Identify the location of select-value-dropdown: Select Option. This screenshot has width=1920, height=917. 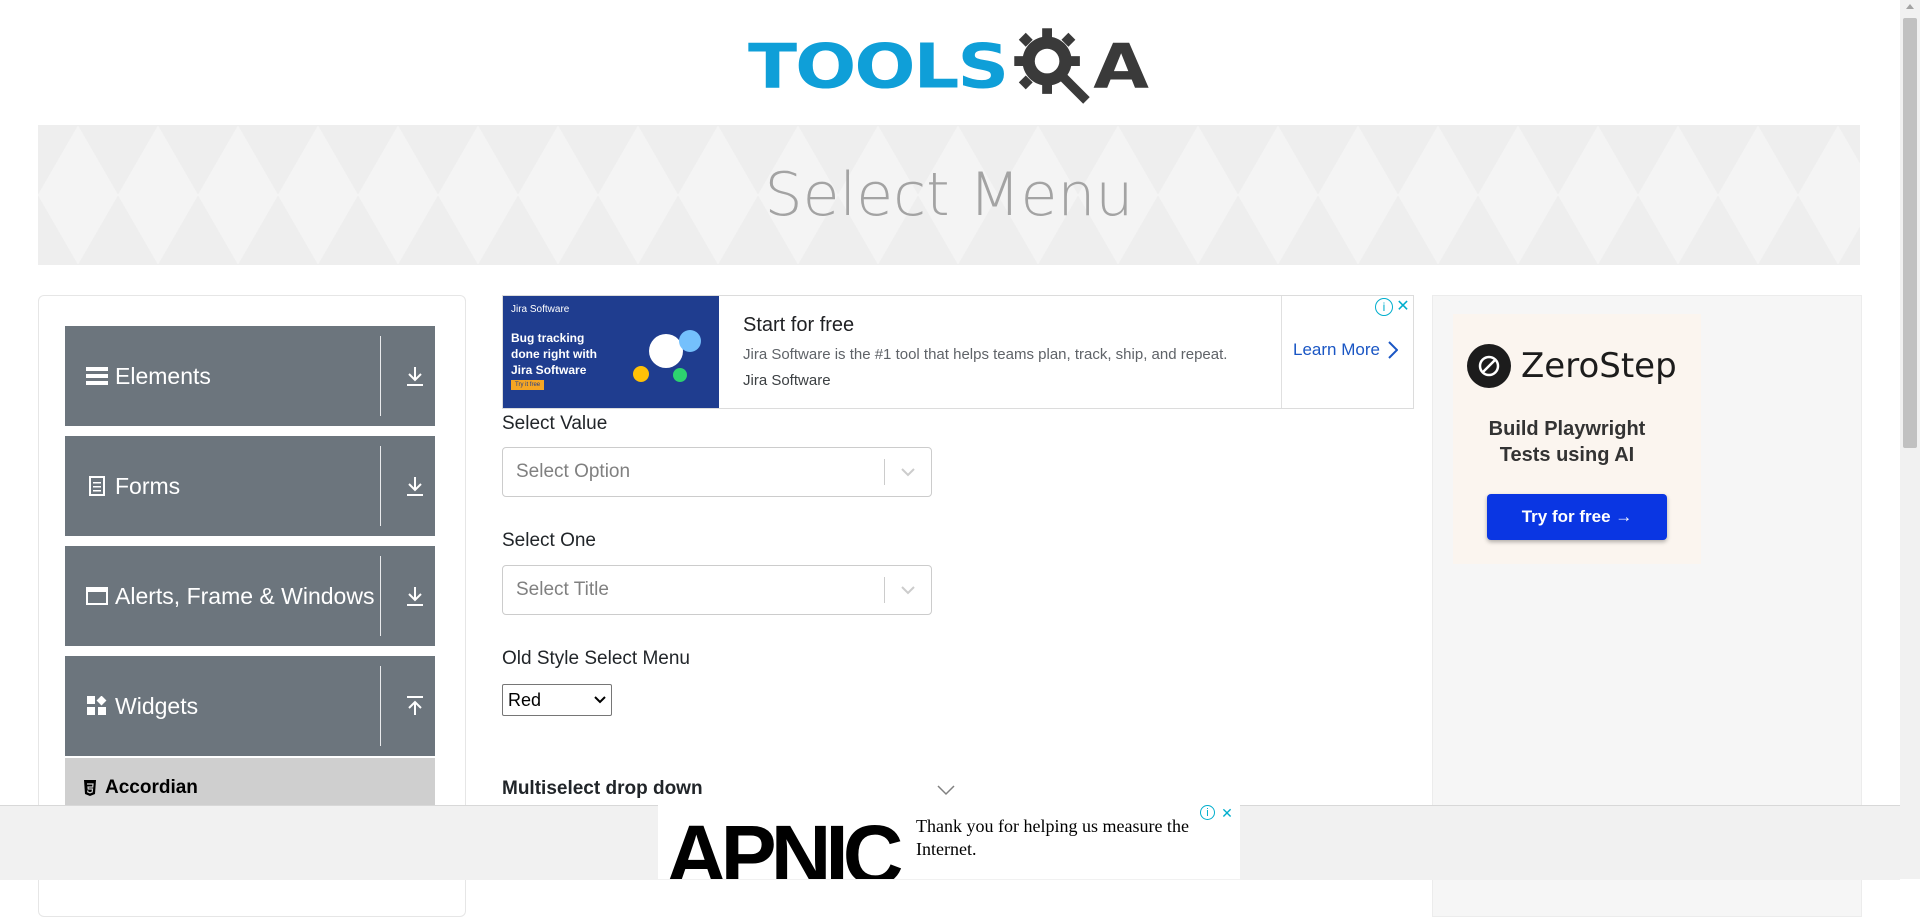
(717, 472).